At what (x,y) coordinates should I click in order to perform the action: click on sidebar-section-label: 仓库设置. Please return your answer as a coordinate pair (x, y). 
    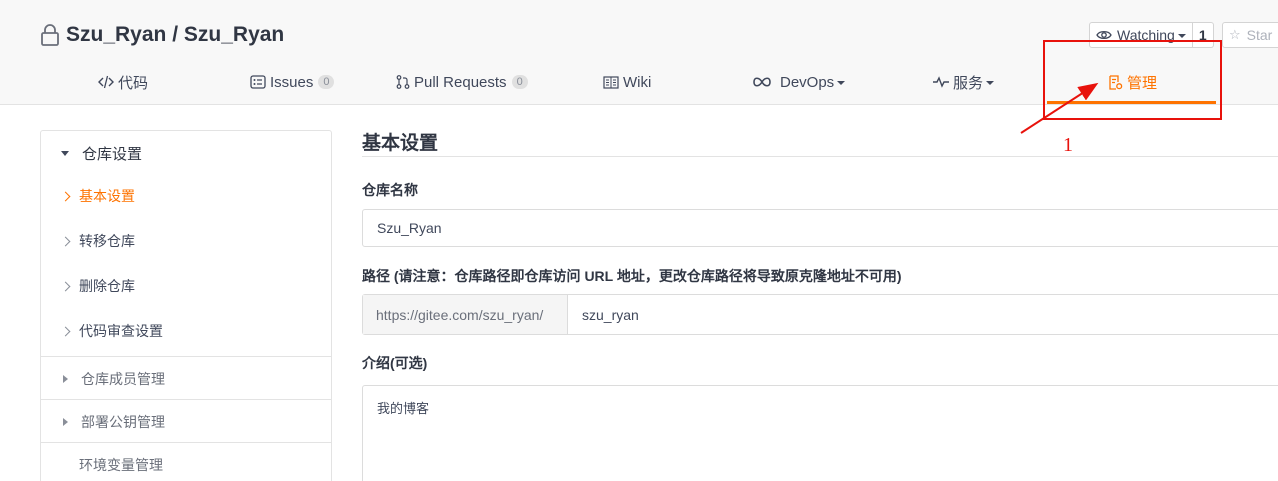
    Looking at the image, I should click on (112, 154).